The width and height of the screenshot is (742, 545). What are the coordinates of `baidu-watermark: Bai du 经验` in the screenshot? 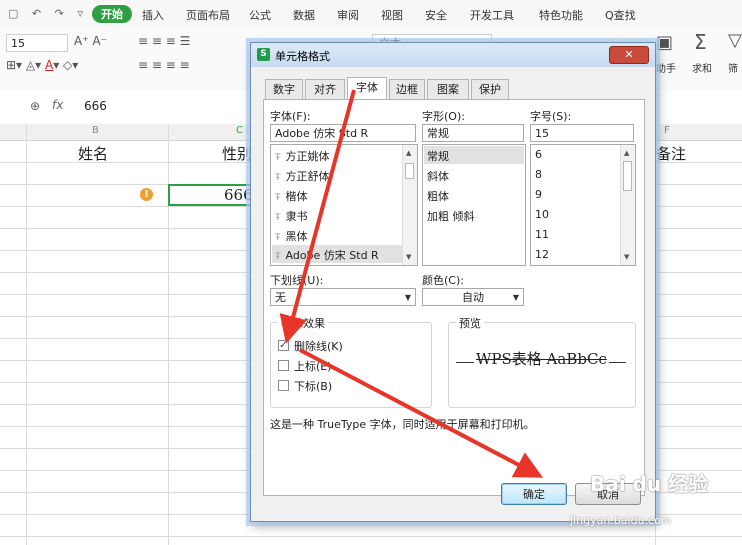 It's located at (649, 484).